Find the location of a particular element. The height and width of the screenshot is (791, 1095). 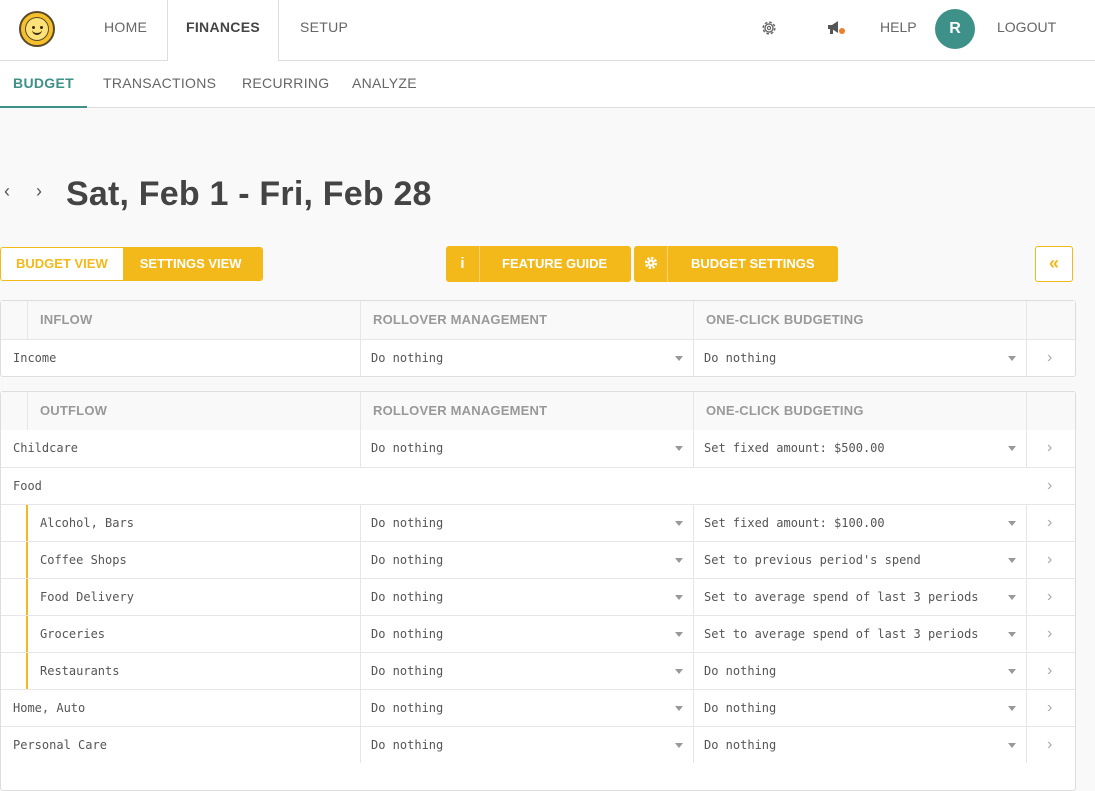

info-icon: i is located at coordinates (463, 264).